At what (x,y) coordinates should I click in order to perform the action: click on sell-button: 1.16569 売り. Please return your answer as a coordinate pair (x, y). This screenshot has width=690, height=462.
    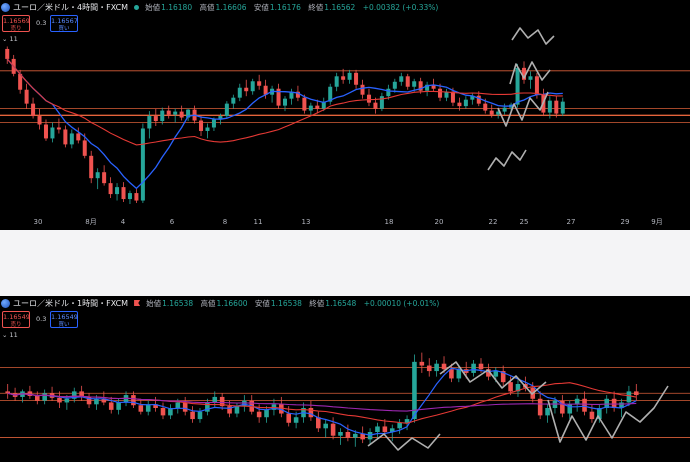
    Looking at the image, I should click on (16, 23).